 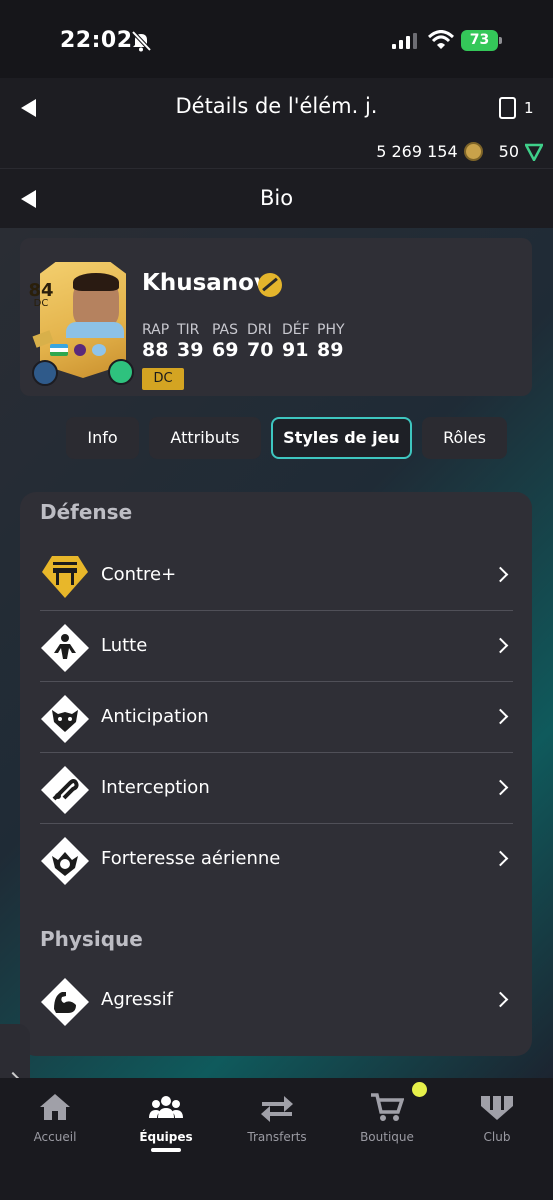 I want to click on playstyle-row: Forteresse aérienne, so click(x=276, y=859).